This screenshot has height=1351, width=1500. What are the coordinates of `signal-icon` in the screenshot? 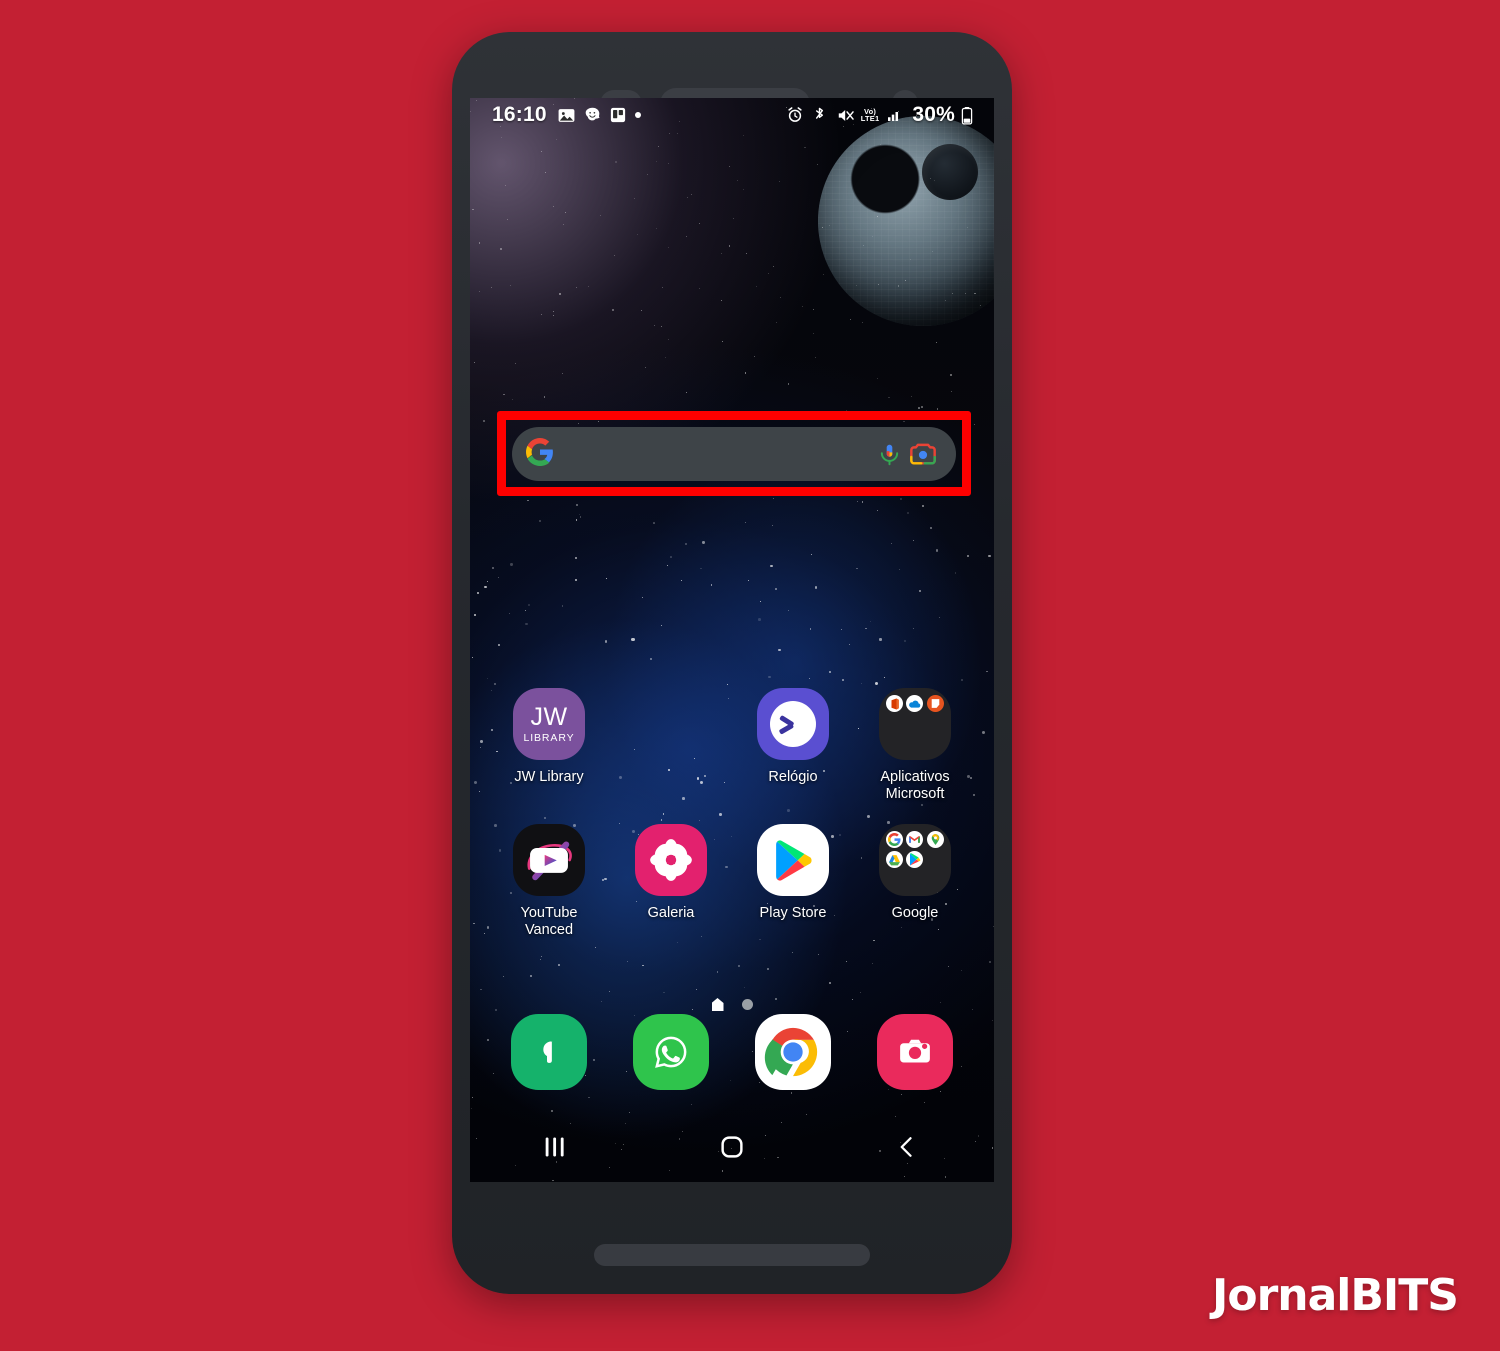 It's located at (894, 115).